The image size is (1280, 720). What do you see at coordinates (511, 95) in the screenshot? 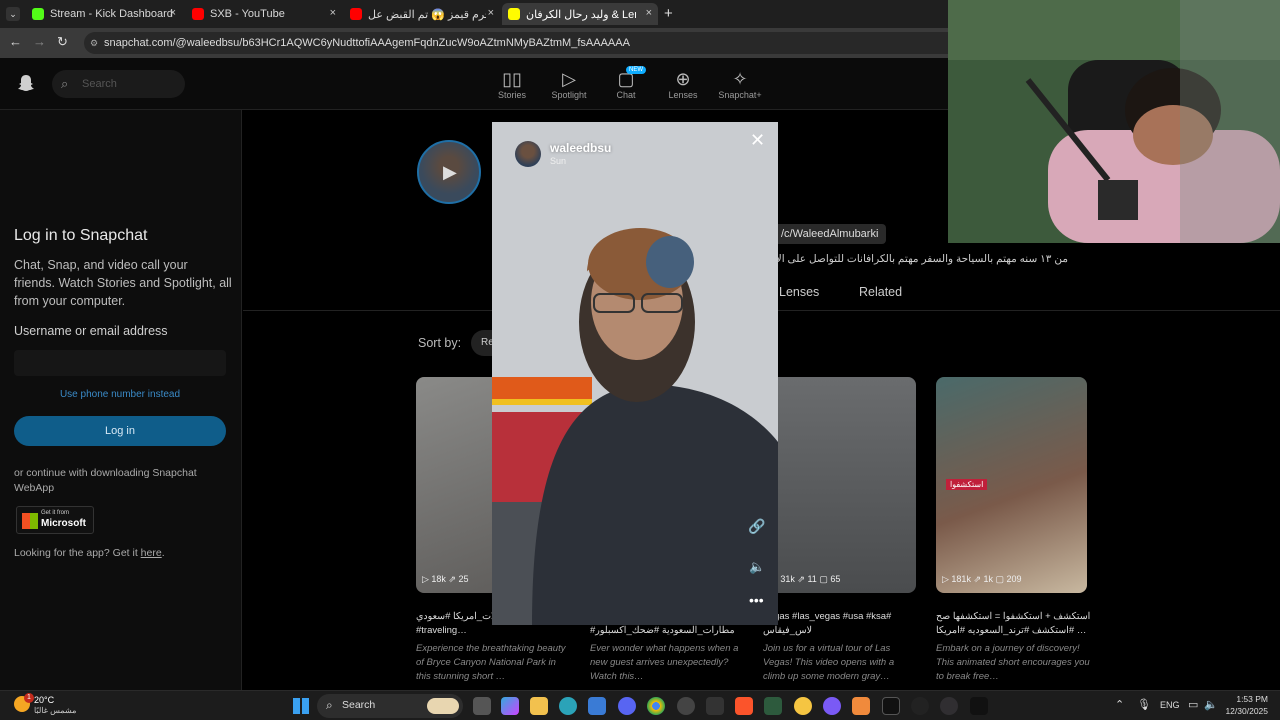
I see `nav-label: Stories` at bounding box center [511, 95].